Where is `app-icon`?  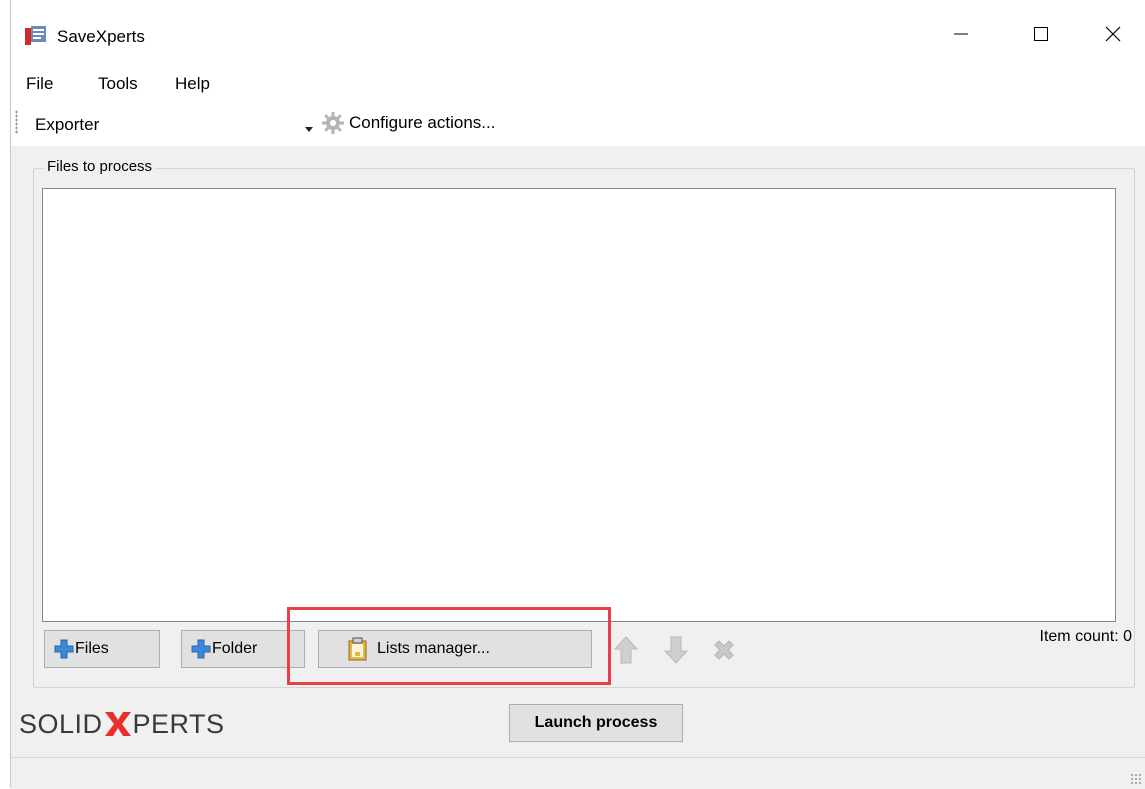
app-icon is located at coordinates (35, 35).